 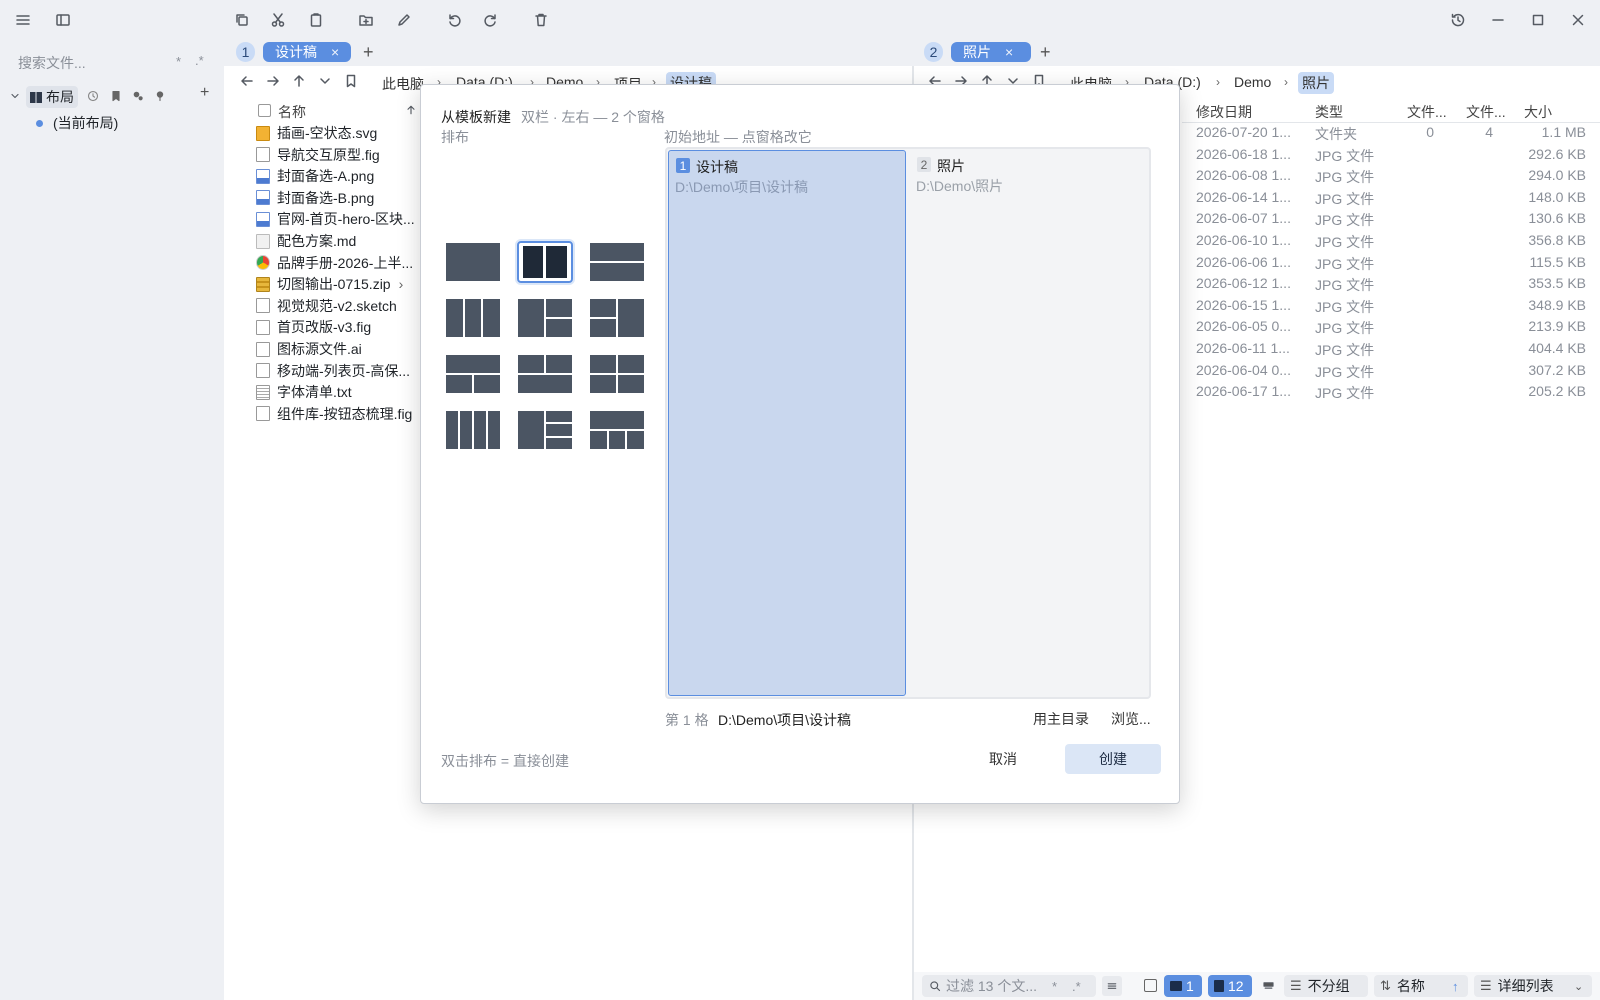 I want to click on redo-icon, so click(x=491, y=20).